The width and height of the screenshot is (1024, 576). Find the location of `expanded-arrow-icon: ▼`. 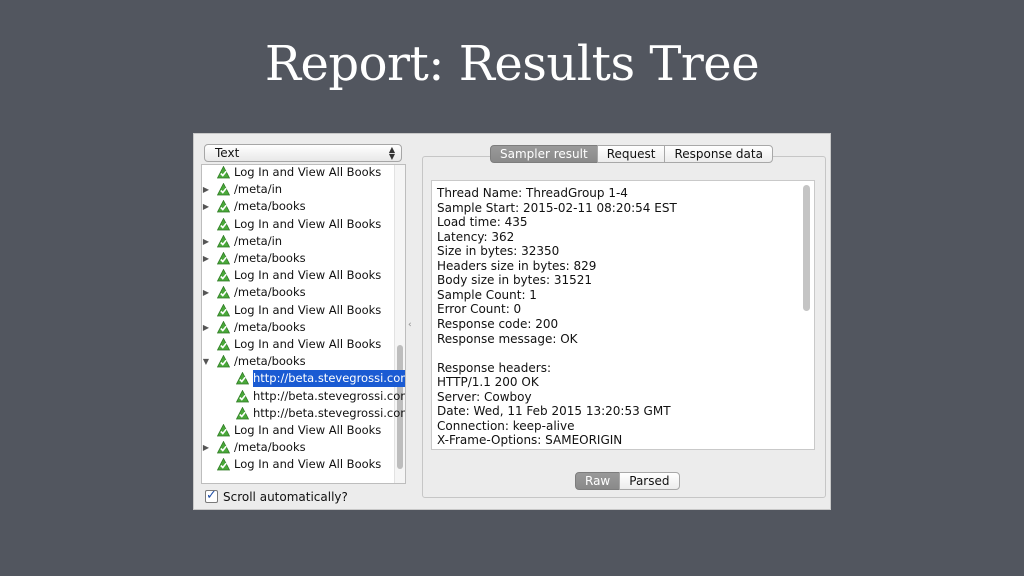

expanded-arrow-icon: ▼ is located at coordinates (206, 361).